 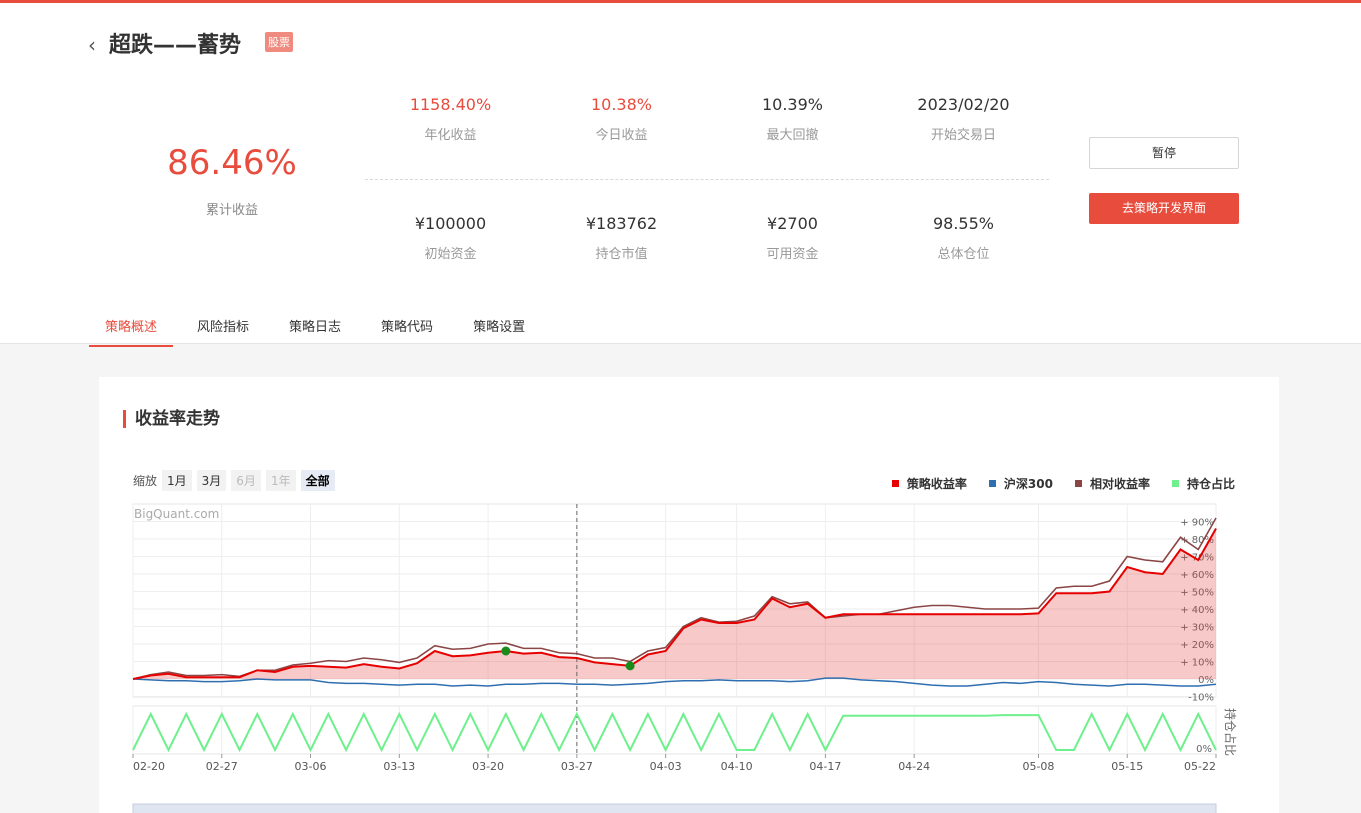 I want to click on cumulative-return-value: 86.46%, so click(x=232, y=163).